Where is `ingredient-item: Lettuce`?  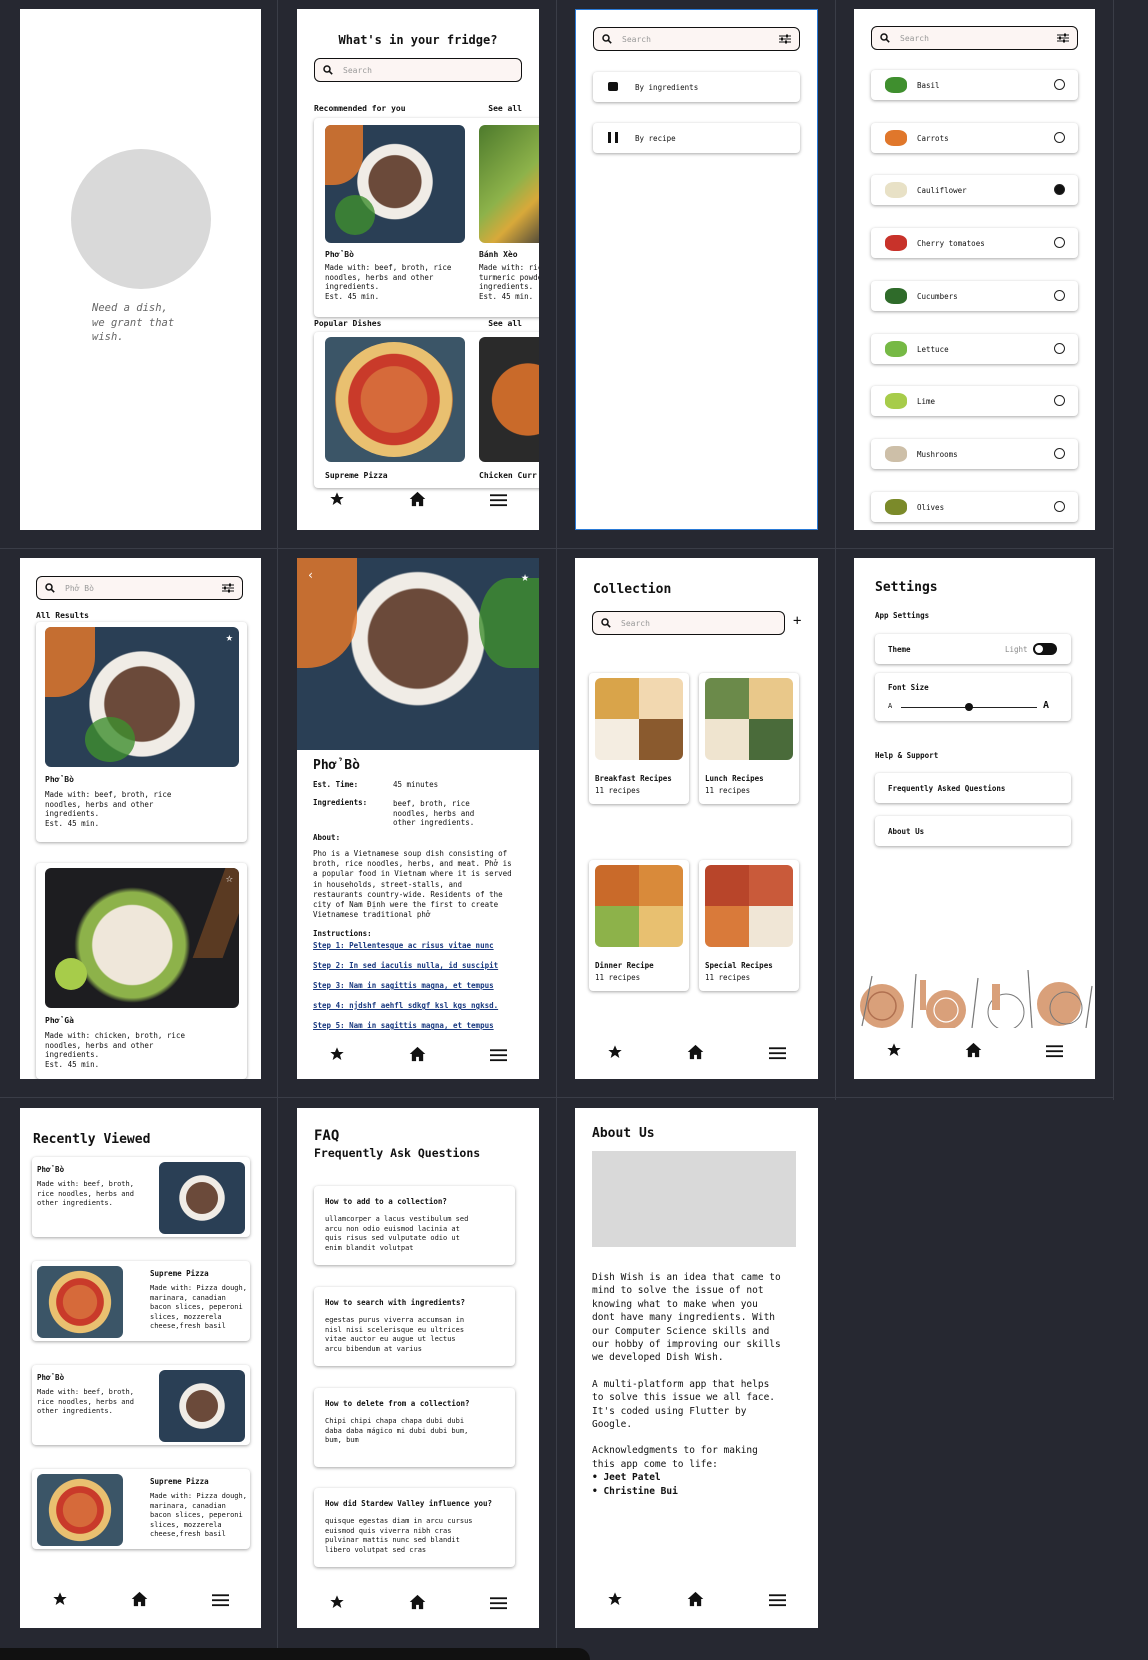 ingredient-item: Lettuce is located at coordinates (974, 348).